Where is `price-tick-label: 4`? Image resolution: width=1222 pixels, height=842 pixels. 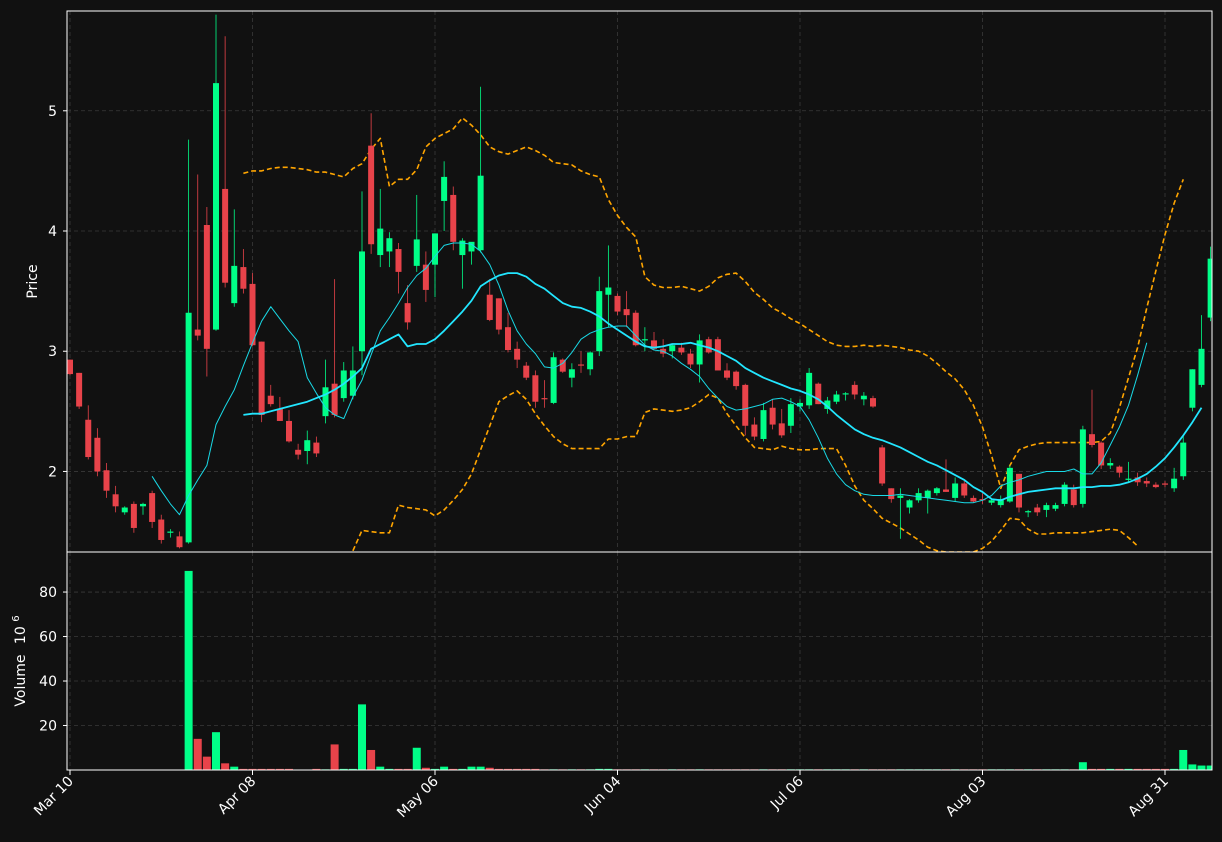 price-tick-label: 4 is located at coordinates (52, 232).